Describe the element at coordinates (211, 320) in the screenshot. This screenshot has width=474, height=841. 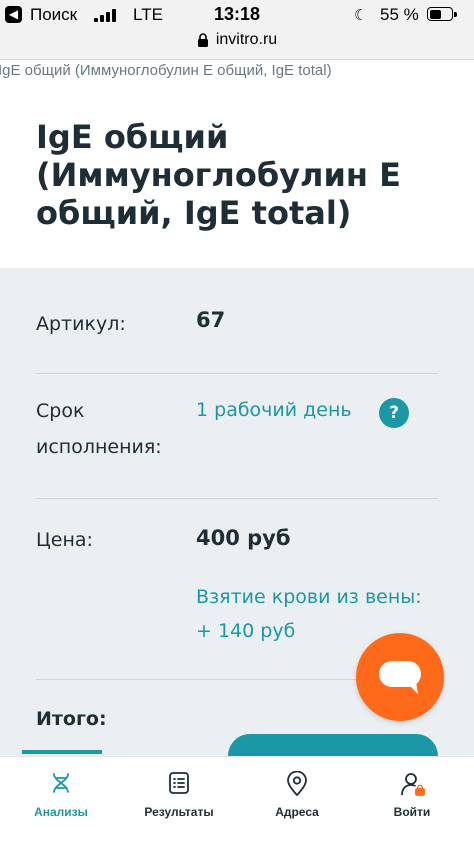
I see `article-value: 67` at that location.